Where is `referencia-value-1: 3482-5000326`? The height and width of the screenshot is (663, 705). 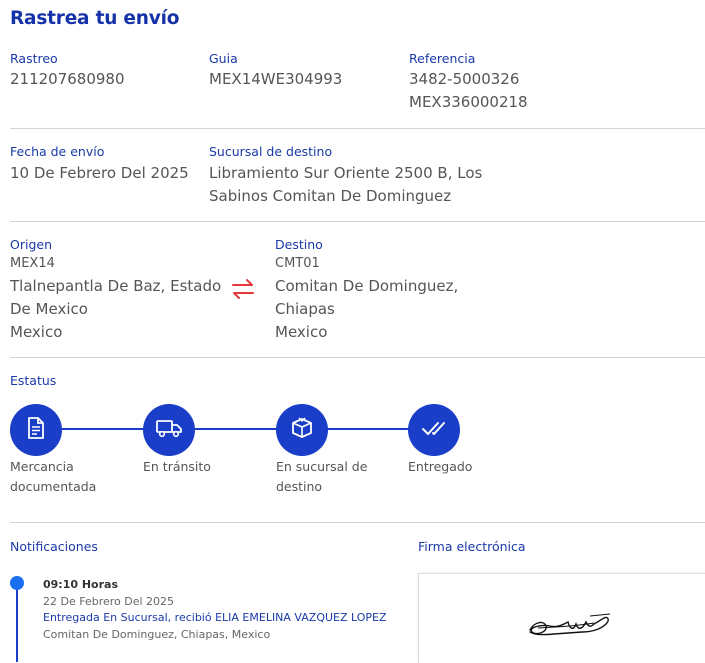 referencia-value-1: 3482-5000326 is located at coordinates (464, 79).